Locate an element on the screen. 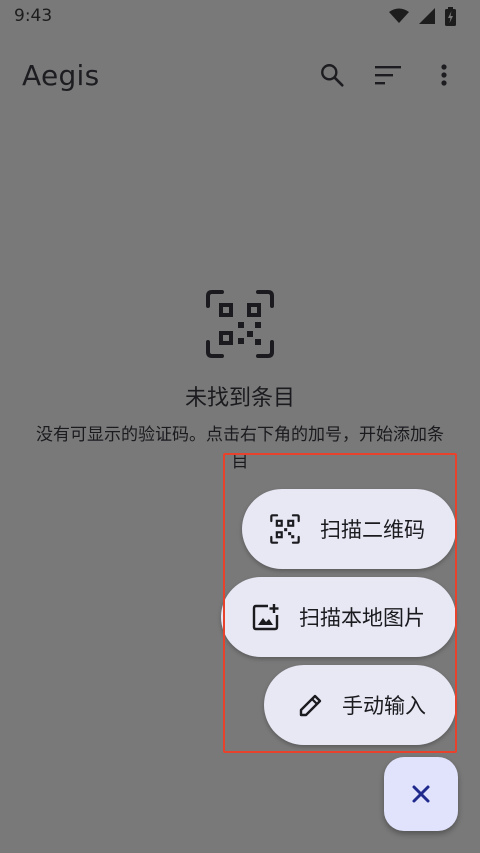  status-icons is located at coordinates (422, 16).